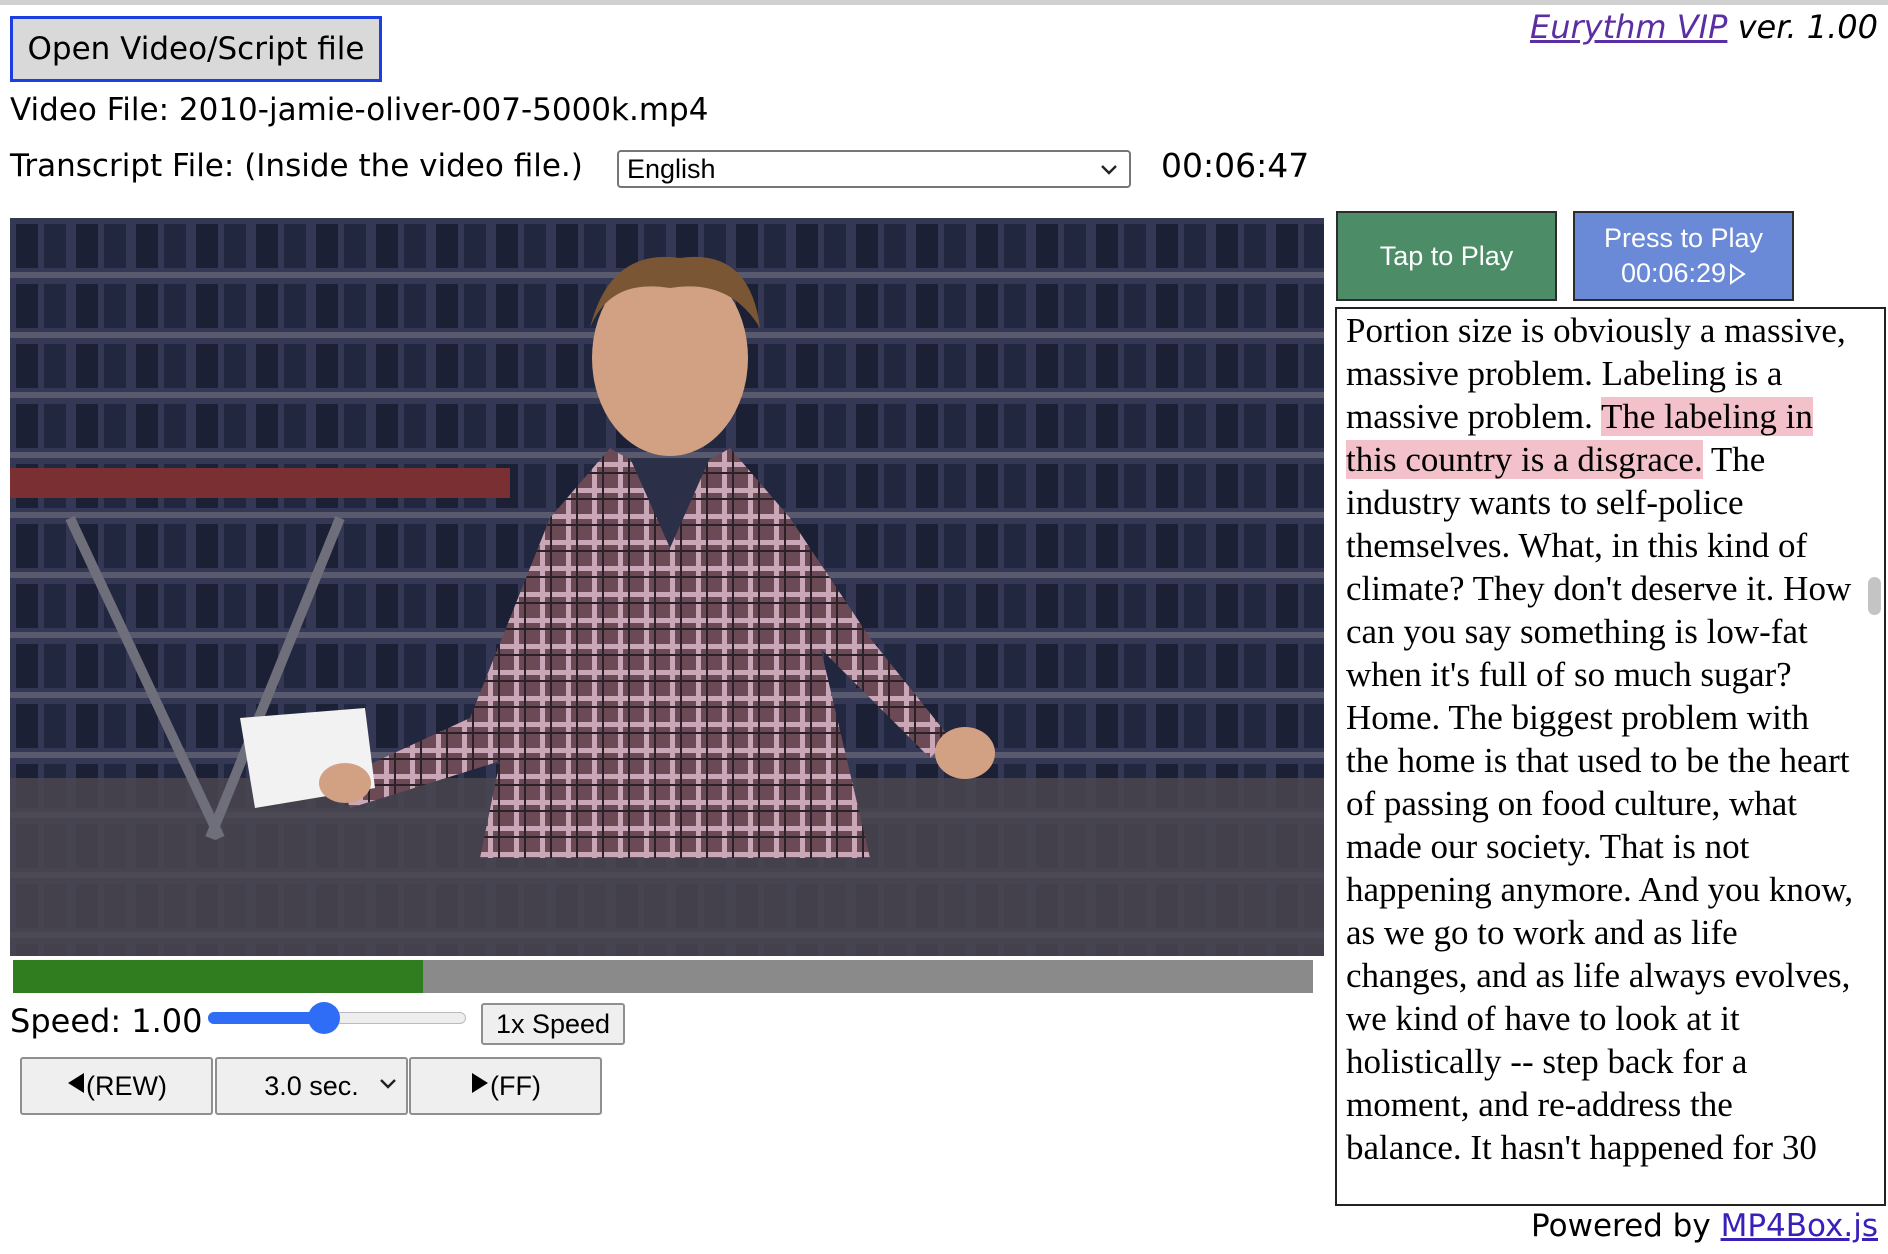  I want to click on rewind-button: (REW), so click(116, 1086).